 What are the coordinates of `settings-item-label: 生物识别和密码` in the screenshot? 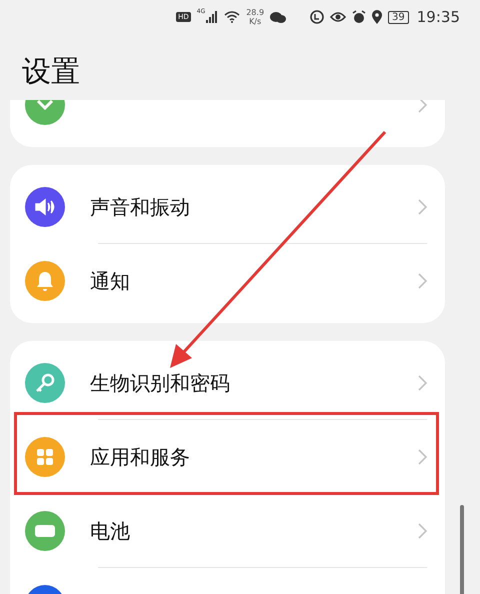 It's located at (254, 383).